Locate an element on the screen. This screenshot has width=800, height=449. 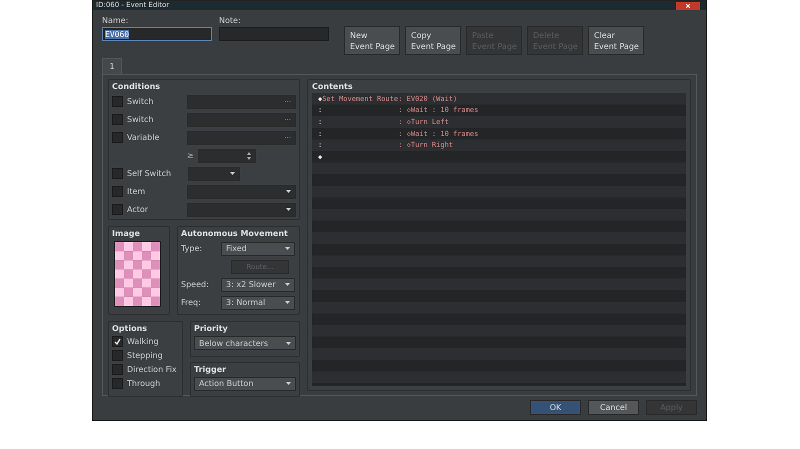
note-label: Note: is located at coordinates (230, 20).